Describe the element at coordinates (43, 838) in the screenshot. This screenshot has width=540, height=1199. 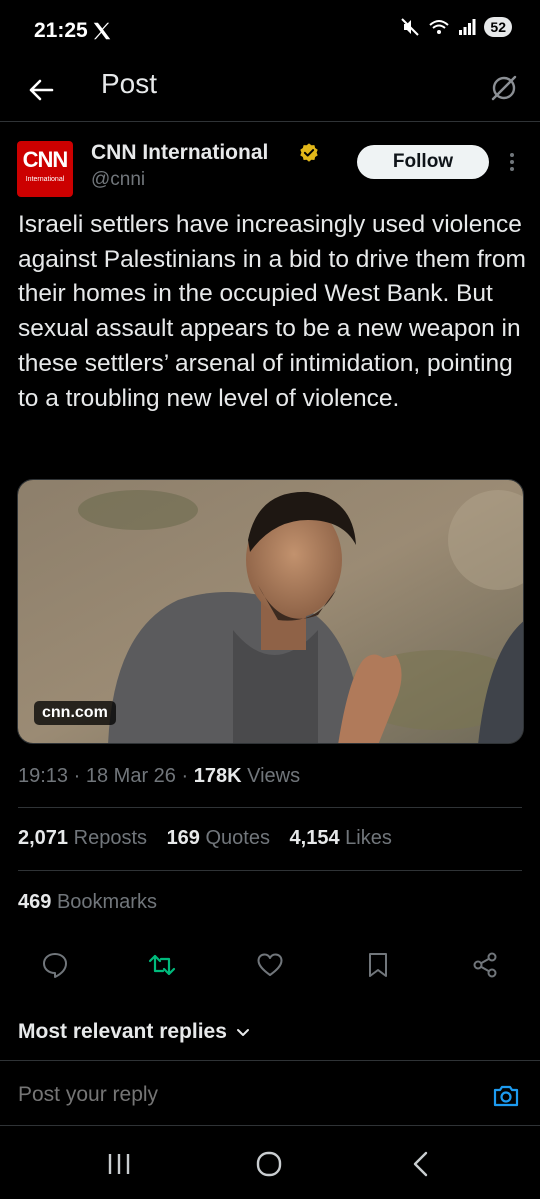
I see `reposts-count: 2,071` at that location.